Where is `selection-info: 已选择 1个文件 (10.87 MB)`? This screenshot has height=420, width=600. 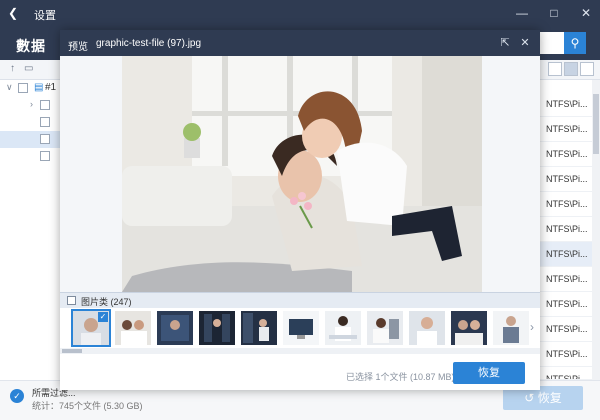 selection-info: 已选择 1个文件 (10.87 MB) is located at coordinates (400, 377).